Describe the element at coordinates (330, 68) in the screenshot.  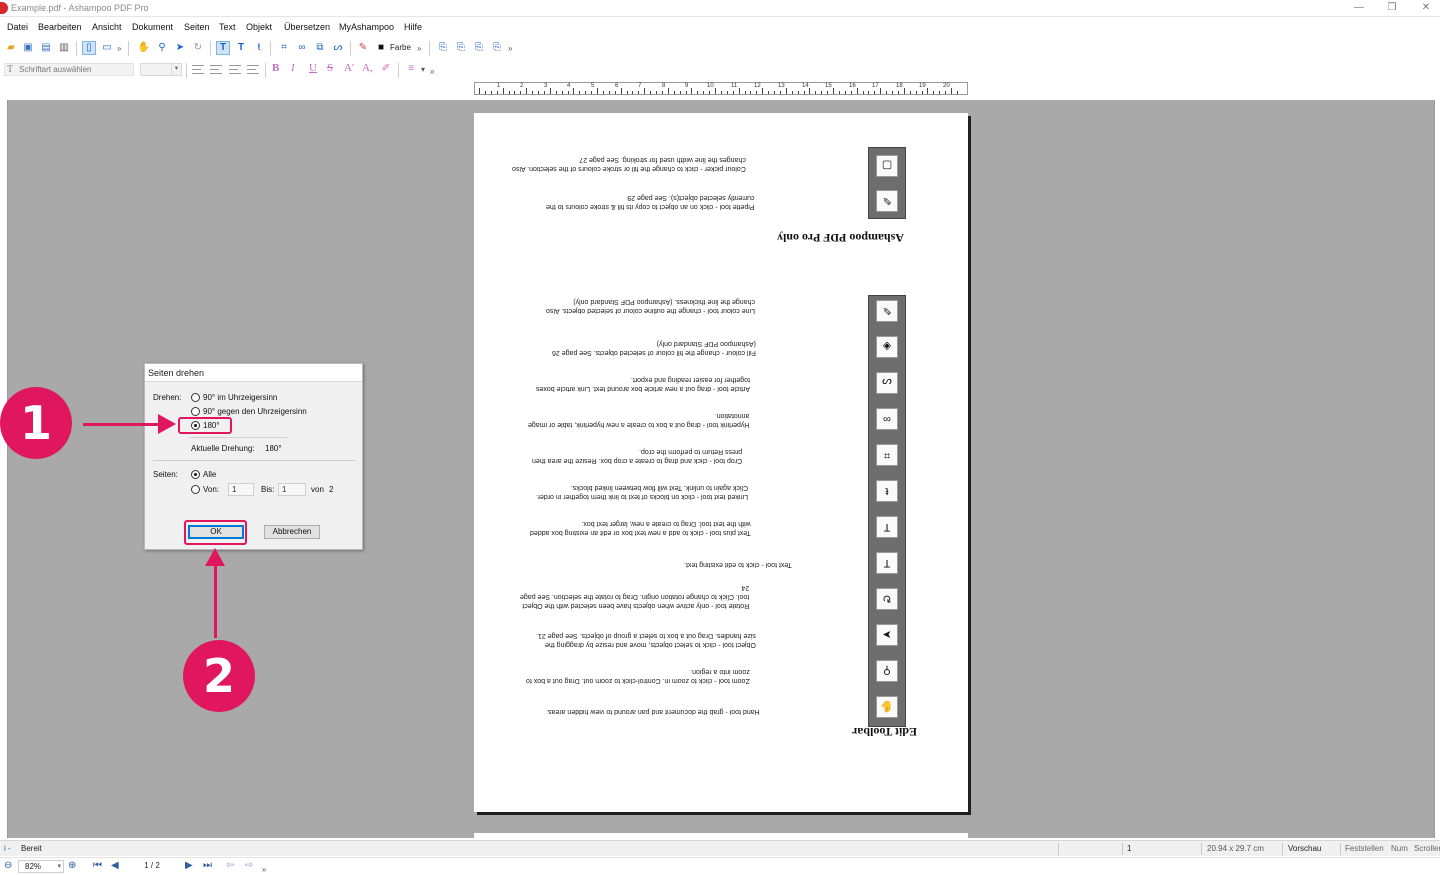
I see `strikethrough-button: S` at that location.